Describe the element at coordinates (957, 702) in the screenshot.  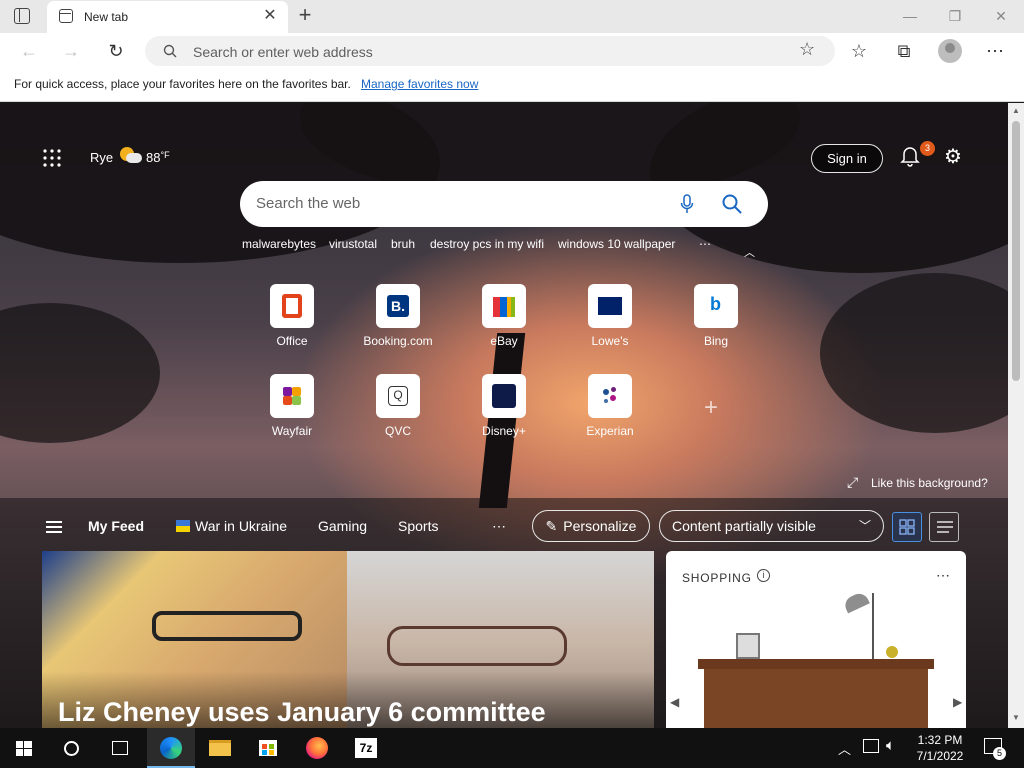
I see `carousel-next-icon: ▶` at that location.